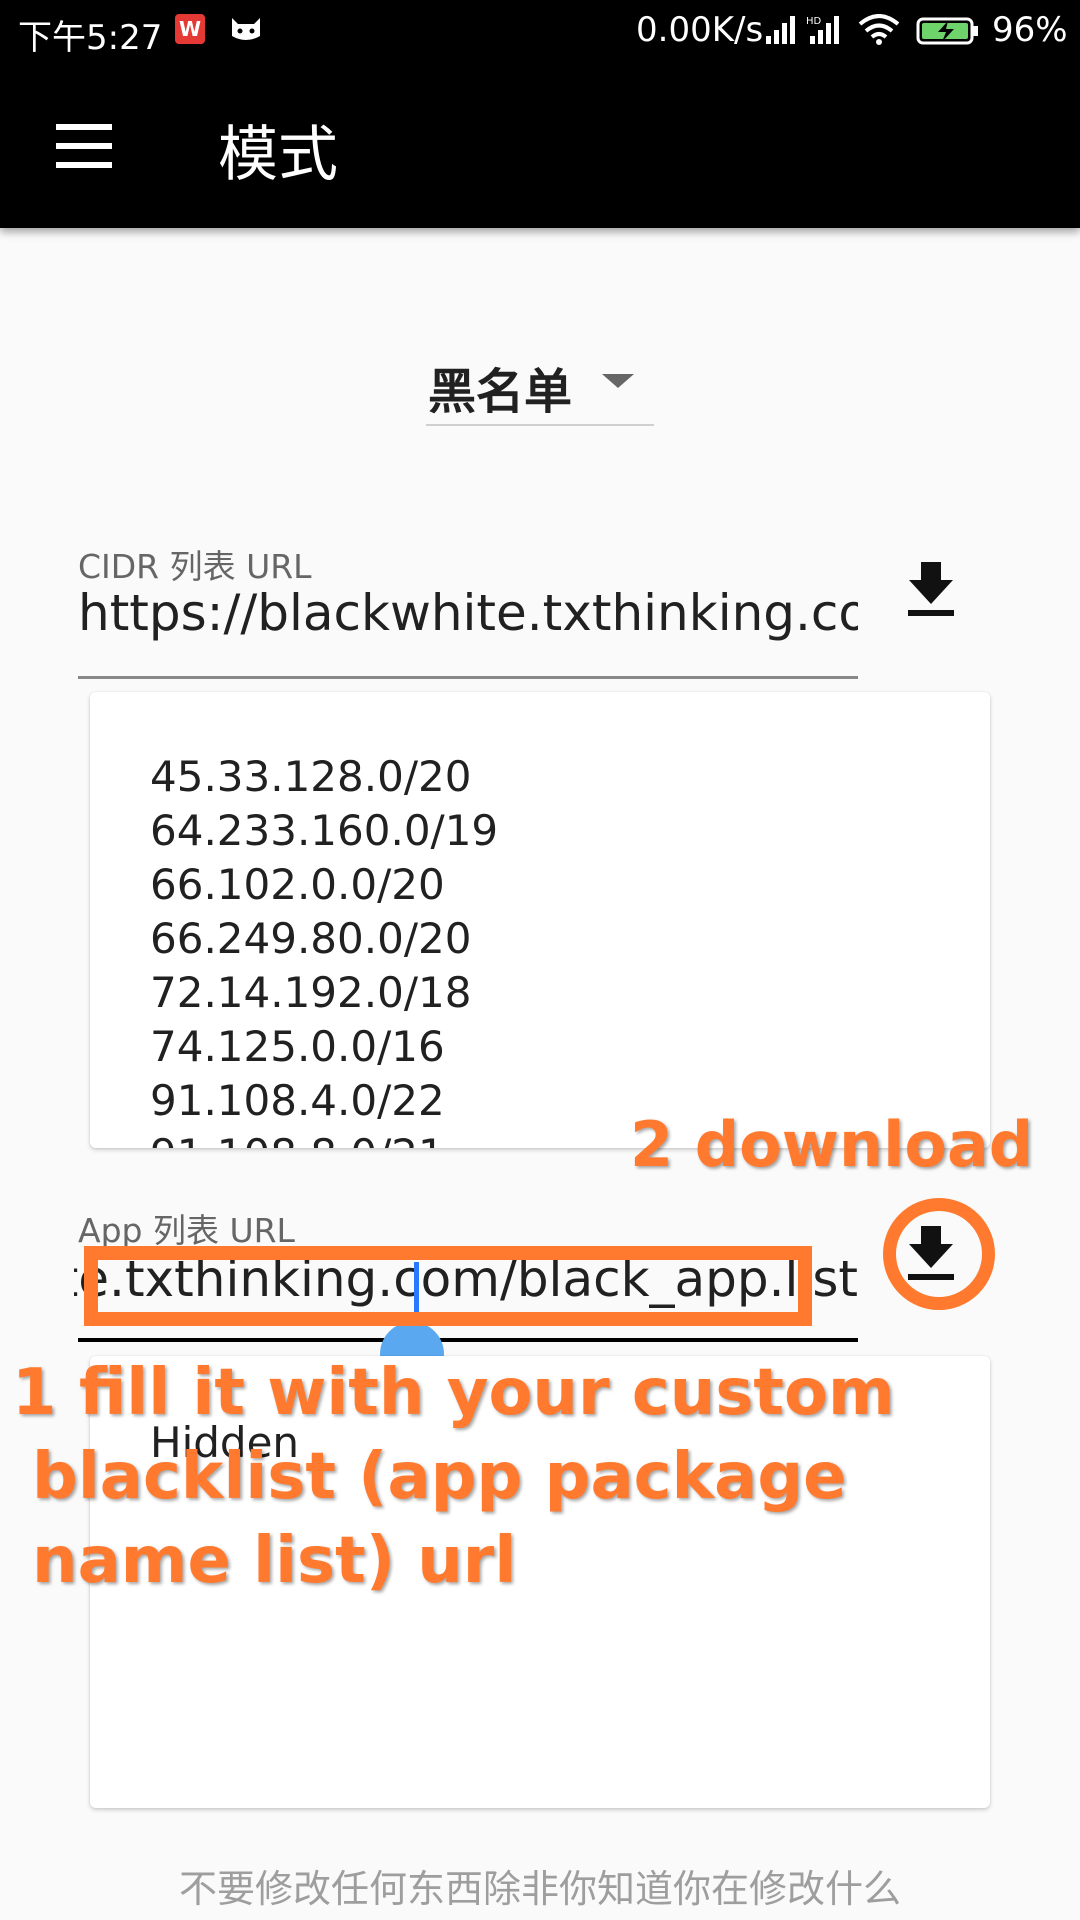 The width and height of the screenshot is (1080, 1920). Describe the element at coordinates (274, 1561) in the screenshot. I see `annotation-step-1-line-3: name list) url` at that location.